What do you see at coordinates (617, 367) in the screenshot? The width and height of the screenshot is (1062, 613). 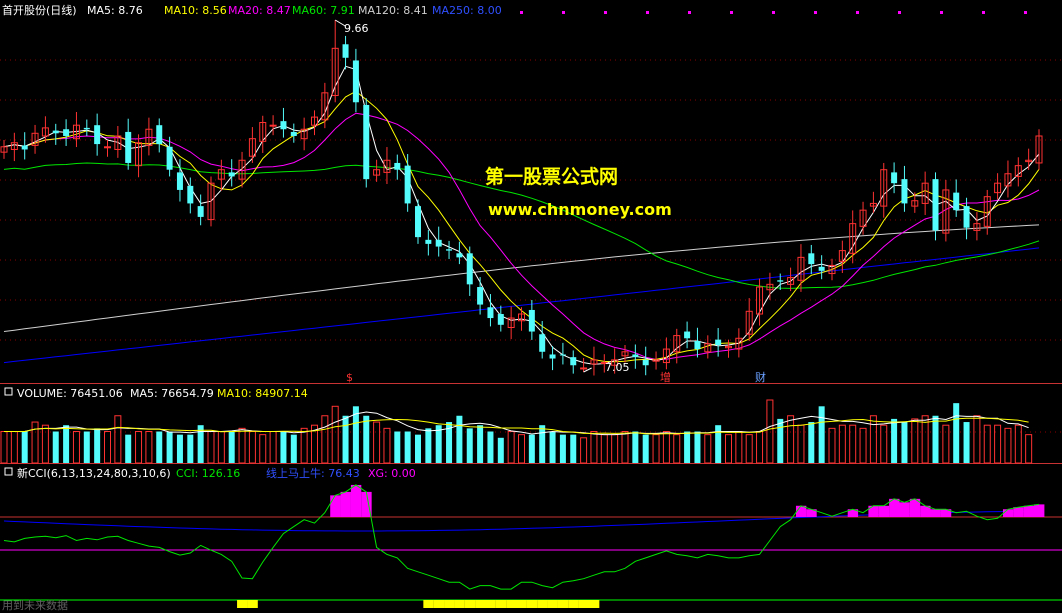 I see `low-price-label: 7.05` at bounding box center [617, 367].